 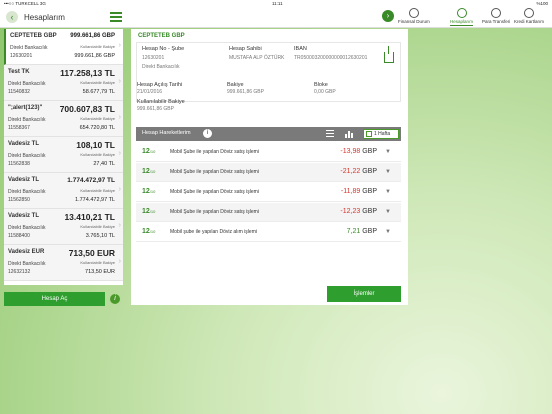 What do you see at coordinates (529, 21) in the screenshot?
I see `nav-label: Kredi Kartlarım` at bounding box center [529, 21].